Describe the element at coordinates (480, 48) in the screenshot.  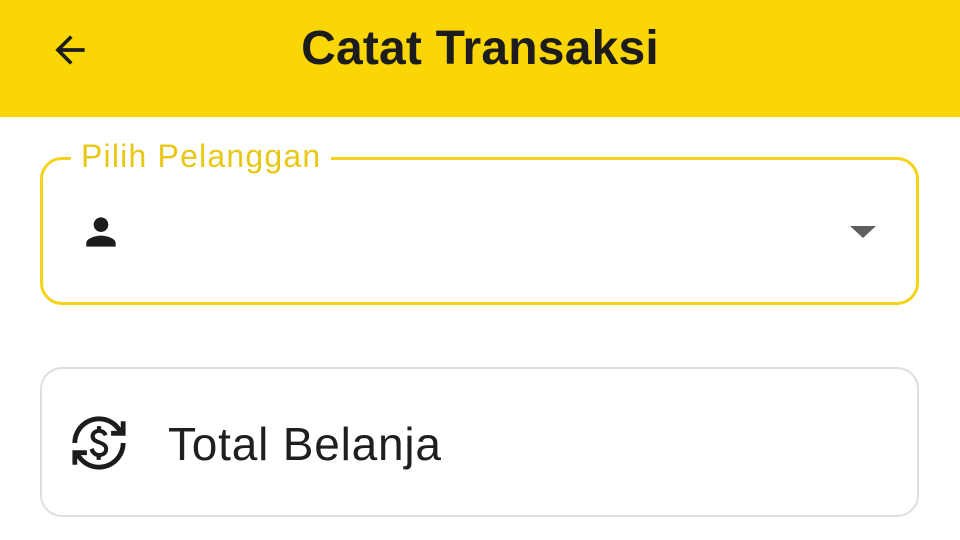
I see `page-title: Catat Transaksi` at that location.